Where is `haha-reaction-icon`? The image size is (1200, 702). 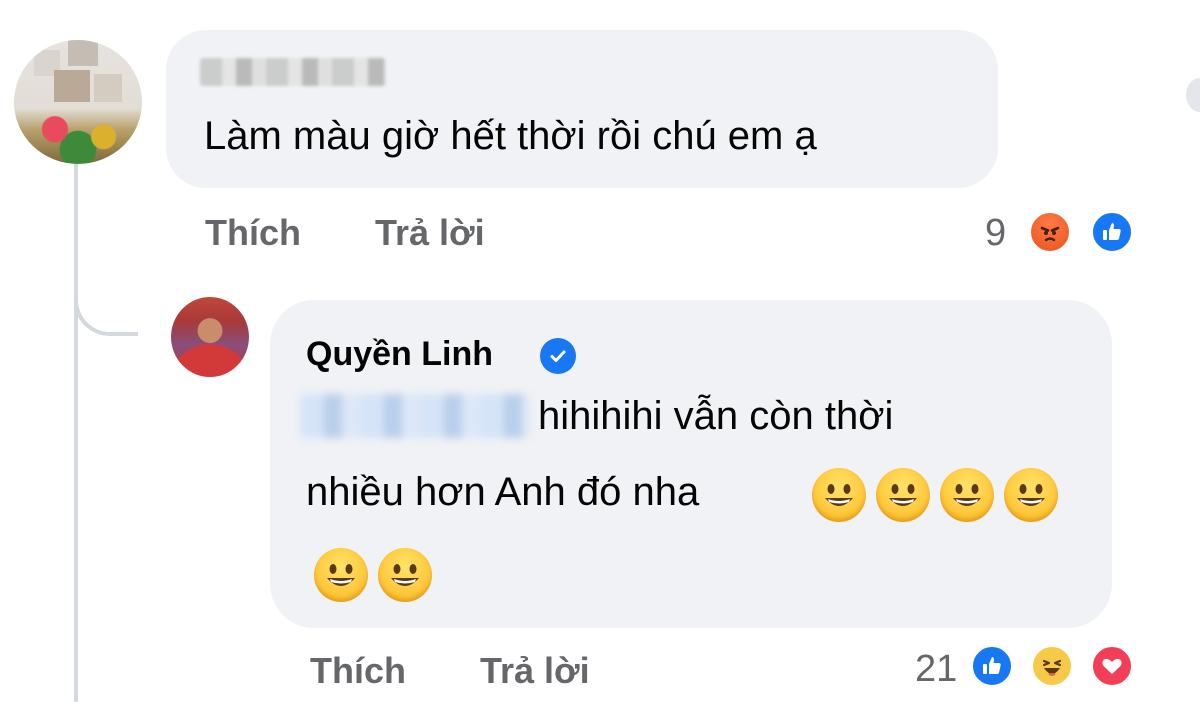
haha-reaction-icon is located at coordinates (1052, 666).